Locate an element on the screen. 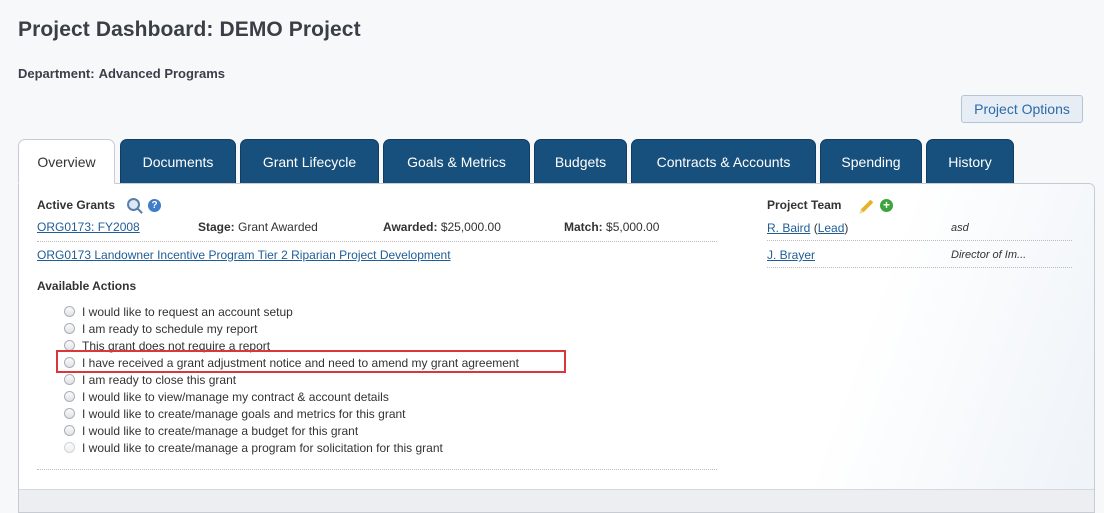 The width and height of the screenshot is (1104, 513). stage-label: Stage: is located at coordinates (216, 227).